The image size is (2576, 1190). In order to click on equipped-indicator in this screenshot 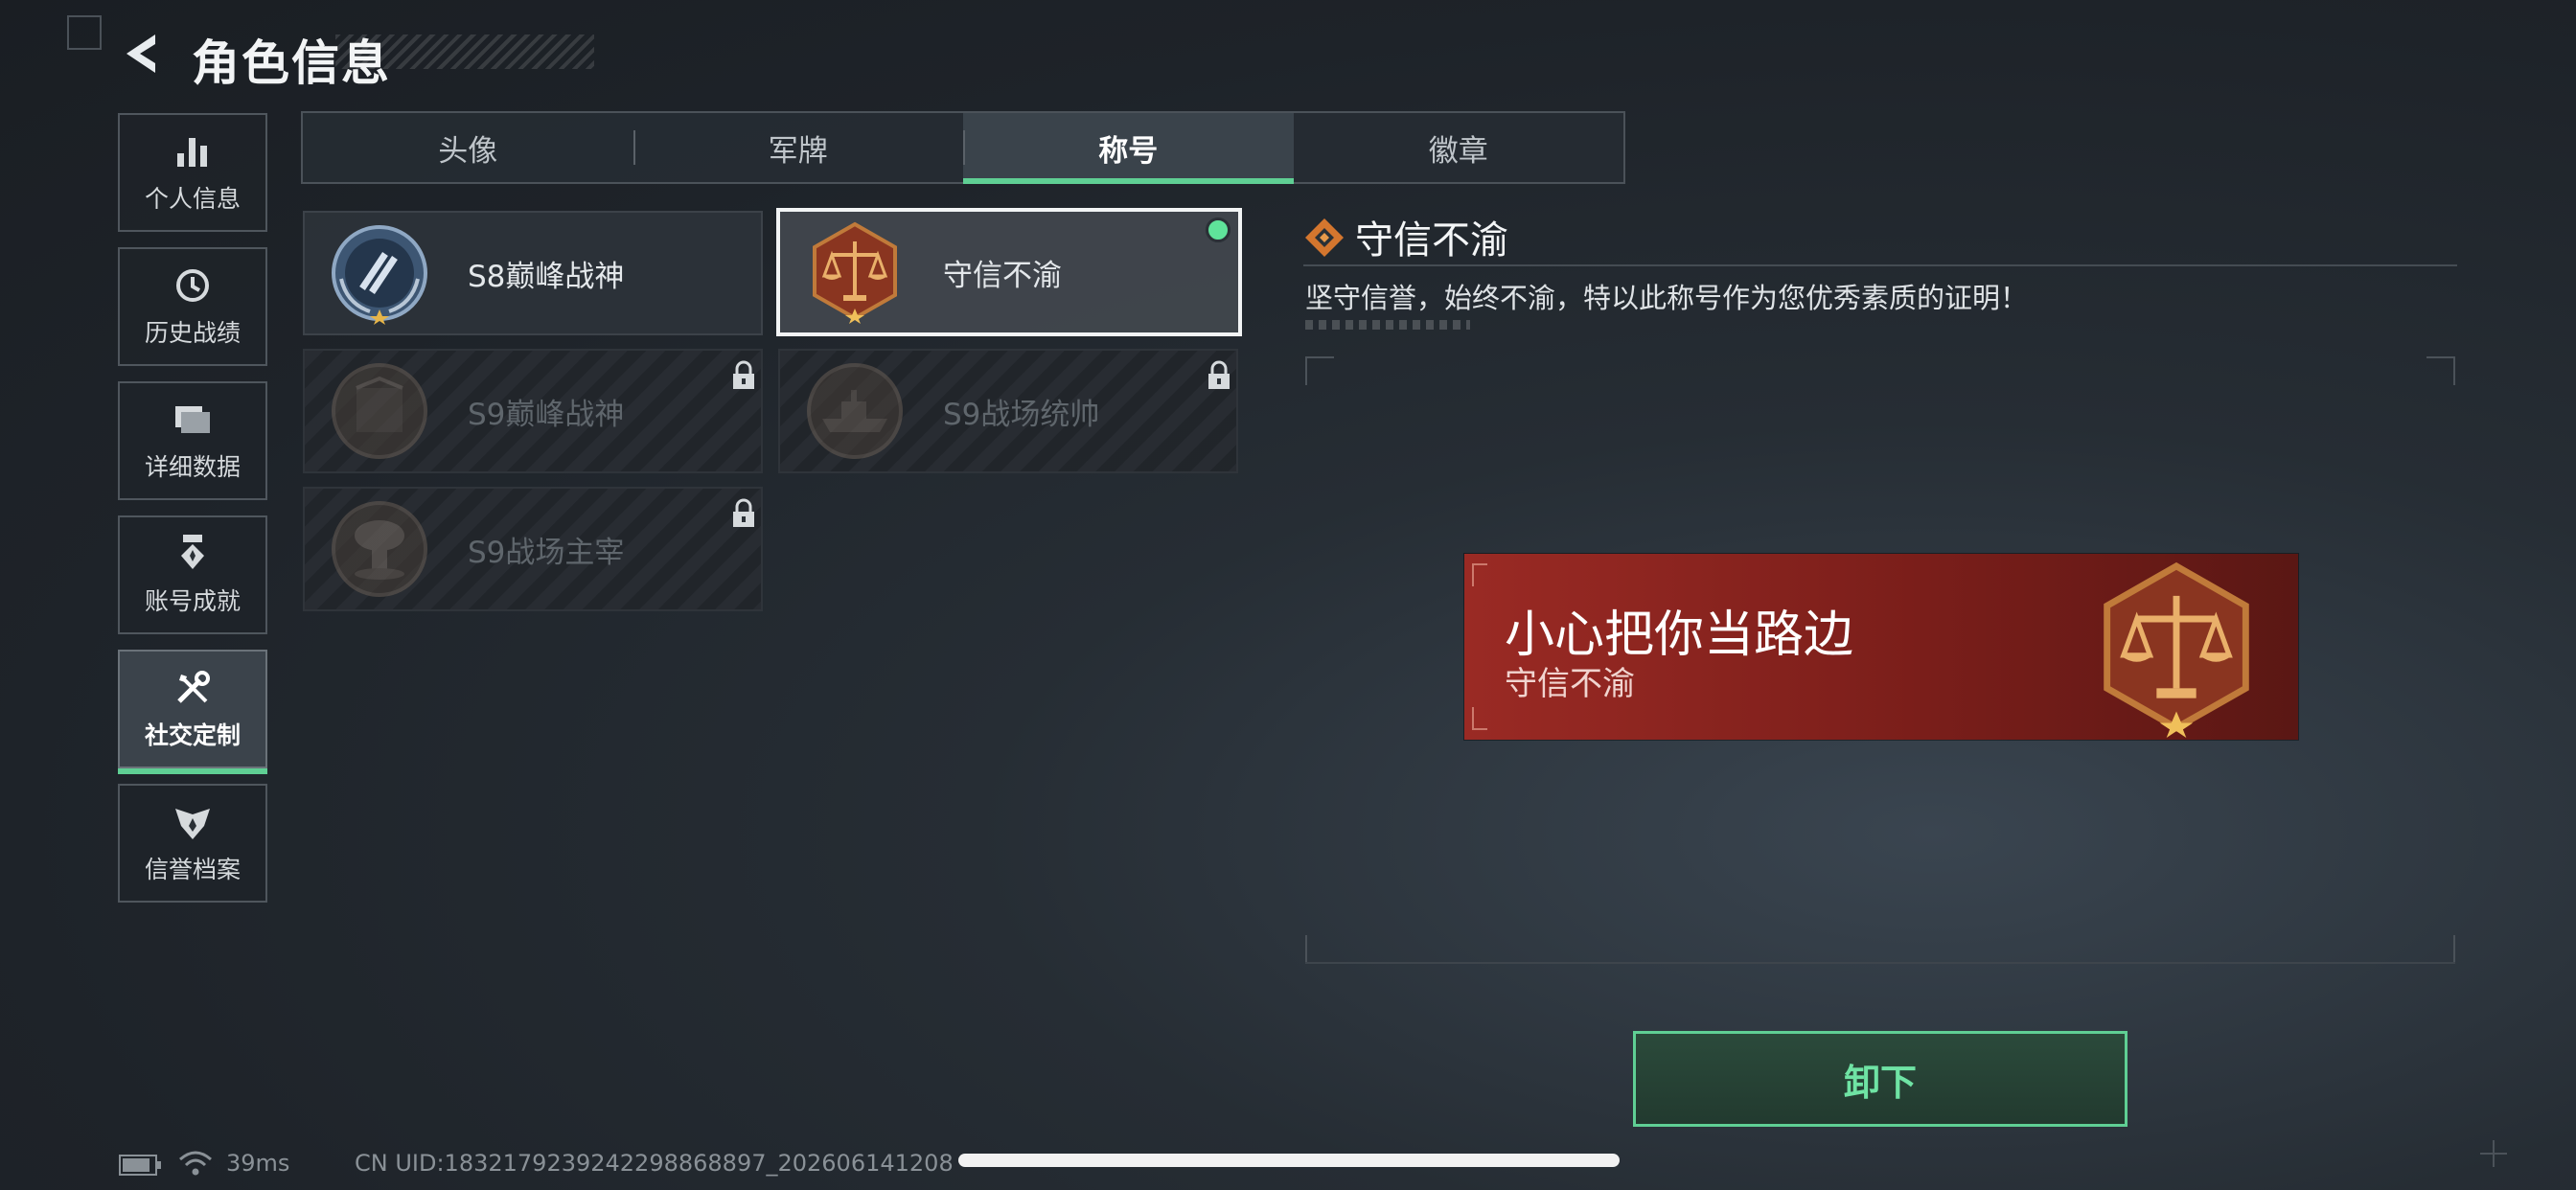, I will do `click(1218, 230)`.